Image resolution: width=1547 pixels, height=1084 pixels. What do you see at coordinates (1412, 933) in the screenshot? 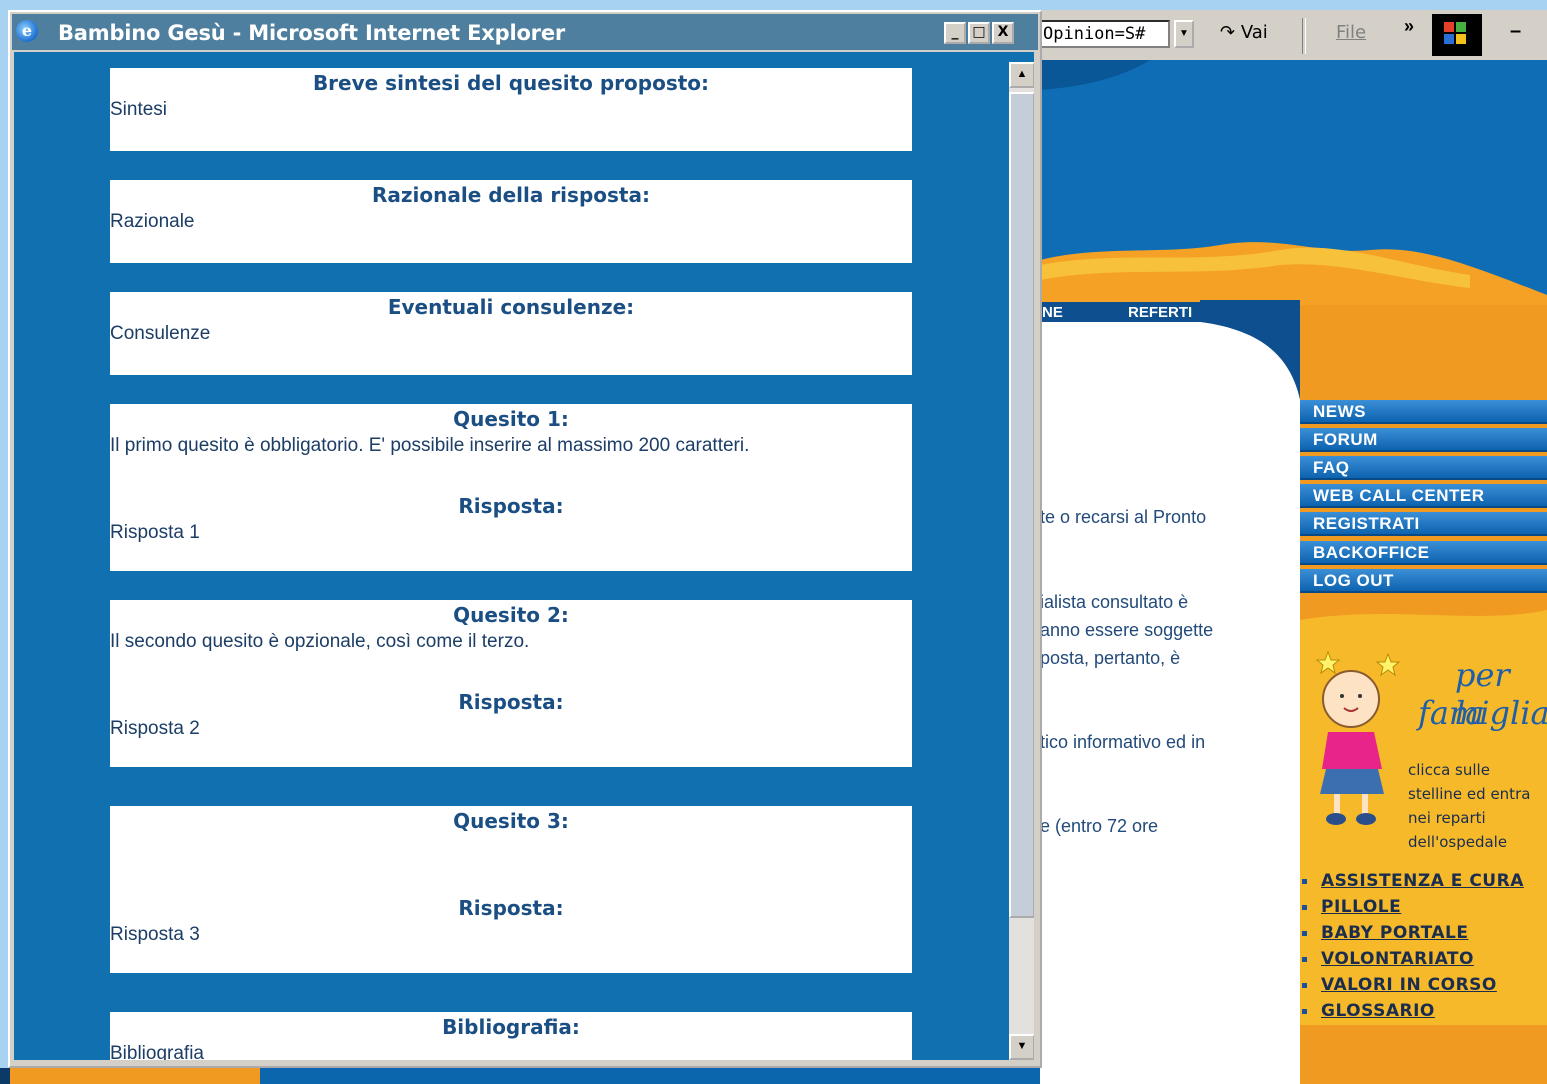
I see `link-baby-portale: BABY PORTALE` at bounding box center [1412, 933].